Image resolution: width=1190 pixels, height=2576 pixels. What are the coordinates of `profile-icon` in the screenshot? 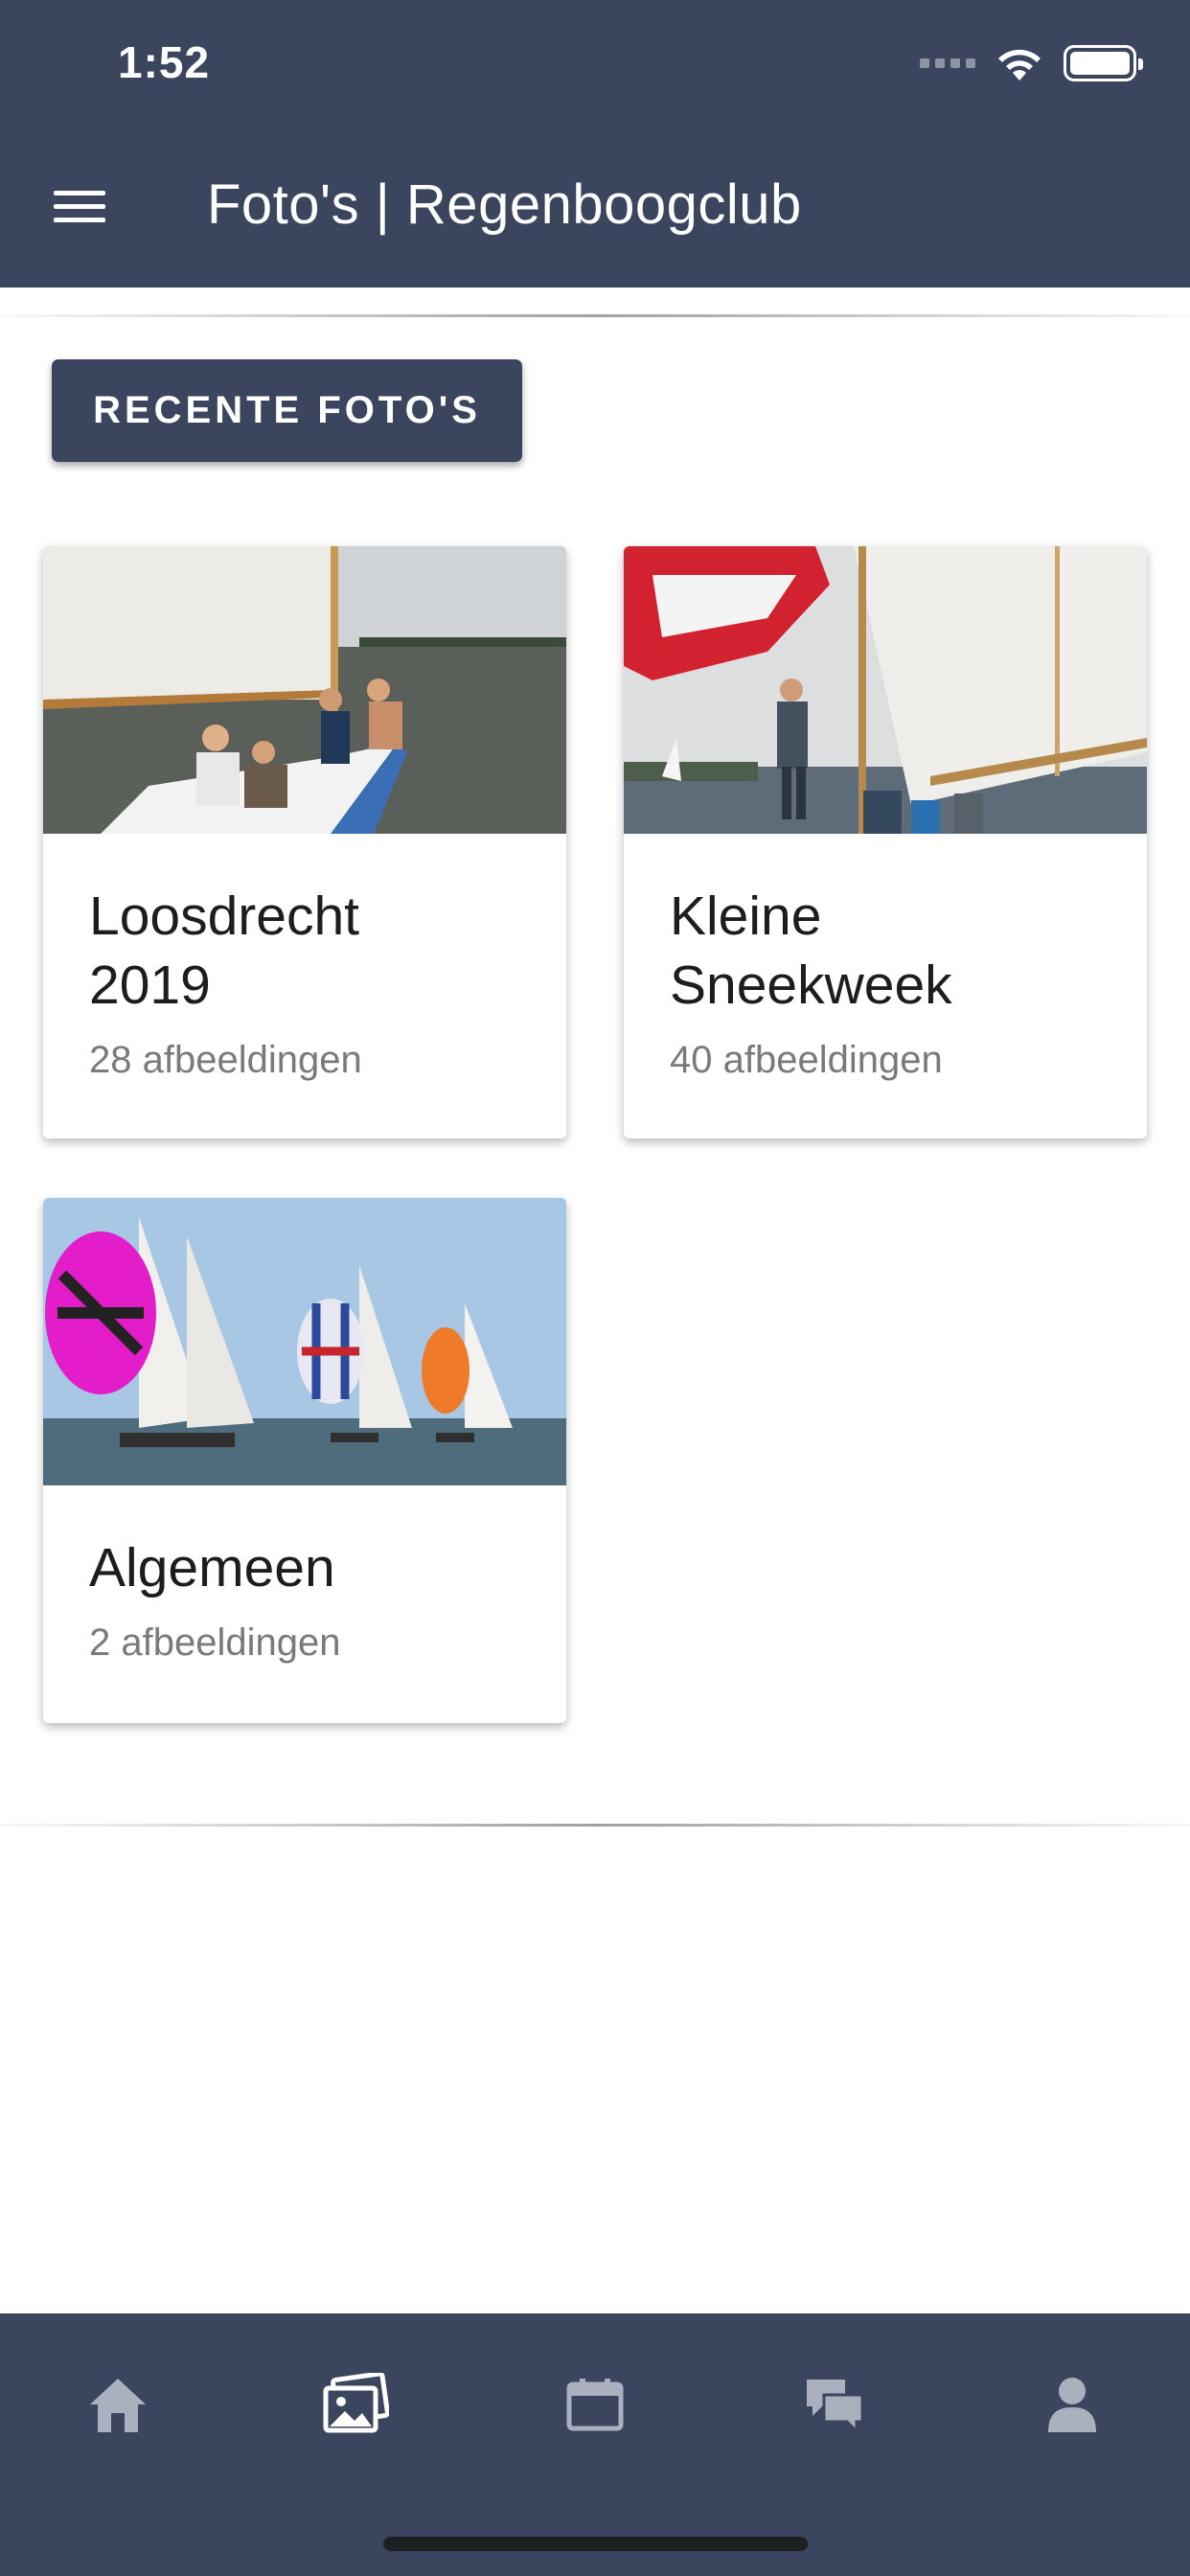 It's located at (1072, 2405).